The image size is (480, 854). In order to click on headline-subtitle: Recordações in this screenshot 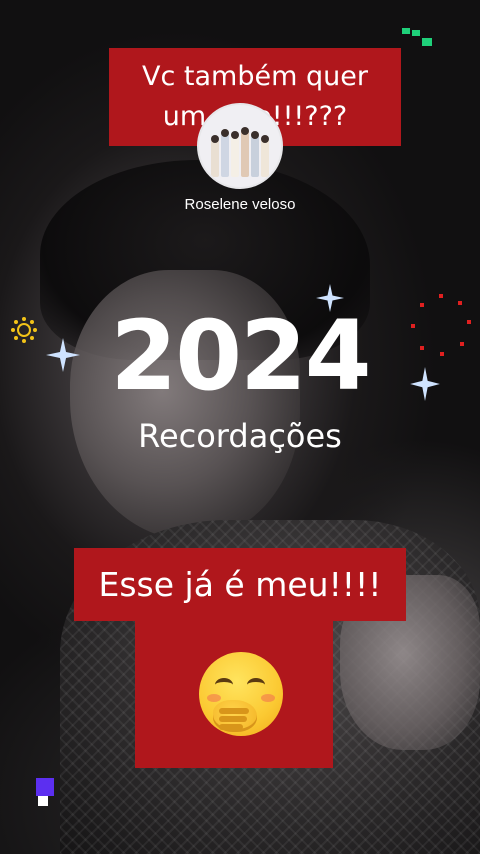, I will do `click(240, 436)`.